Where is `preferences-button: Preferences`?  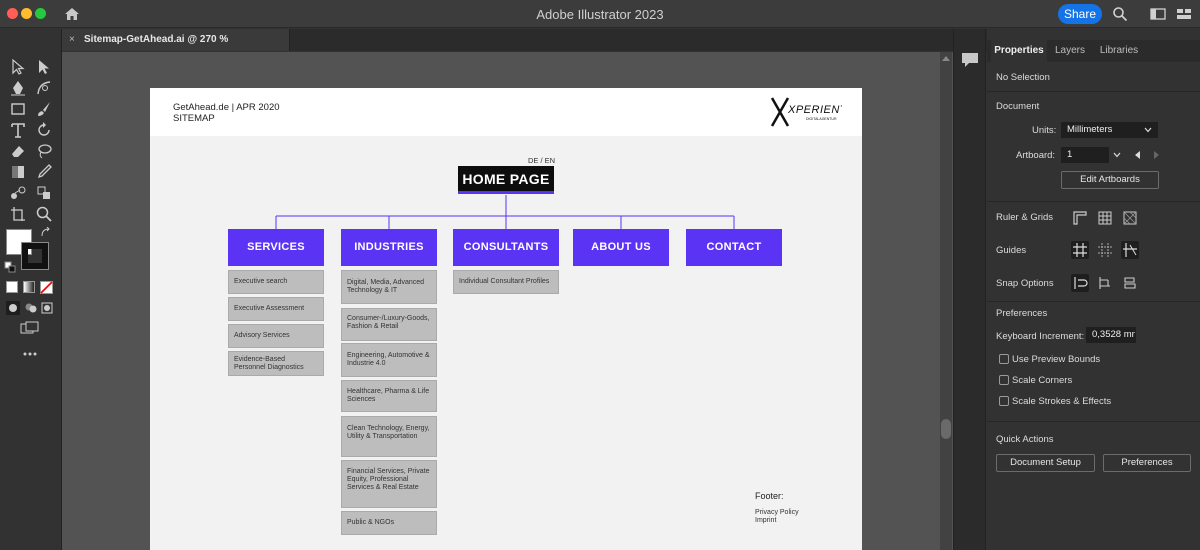 preferences-button: Preferences is located at coordinates (1147, 463).